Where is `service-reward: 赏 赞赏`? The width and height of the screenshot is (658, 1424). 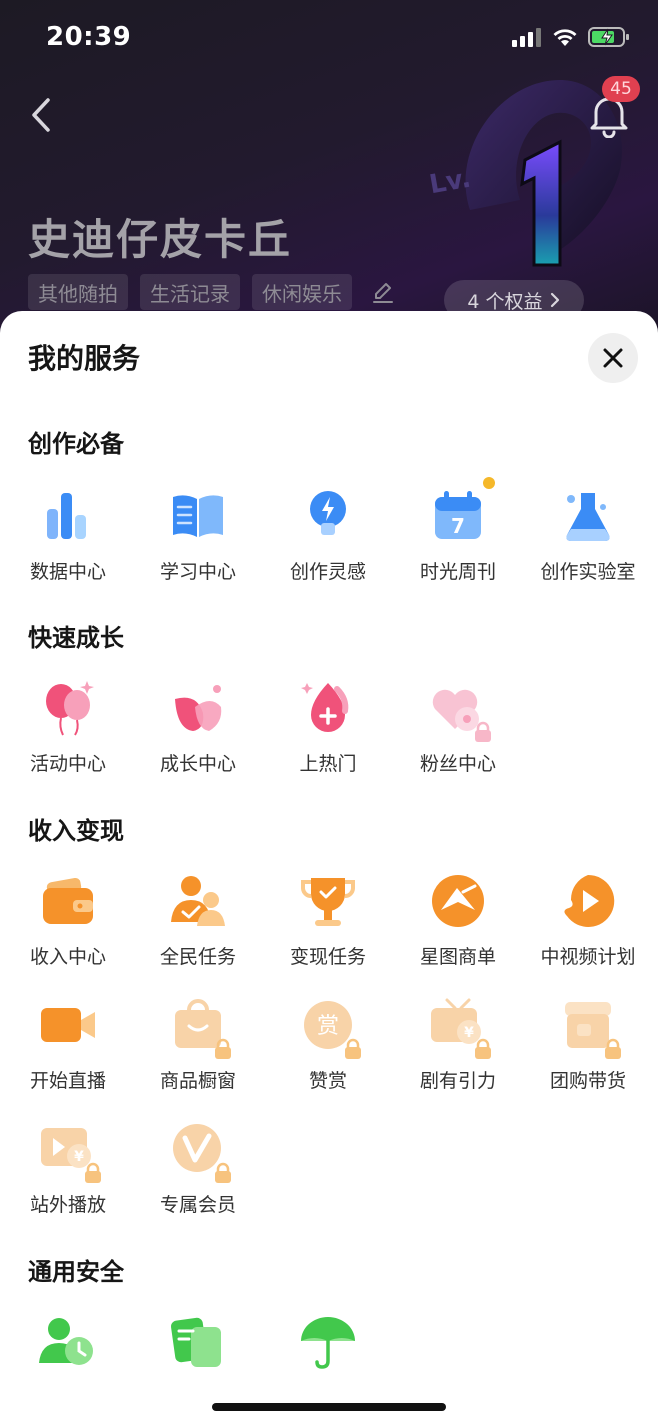 service-reward: 赏 赞赏 is located at coordinates (328, 1056).